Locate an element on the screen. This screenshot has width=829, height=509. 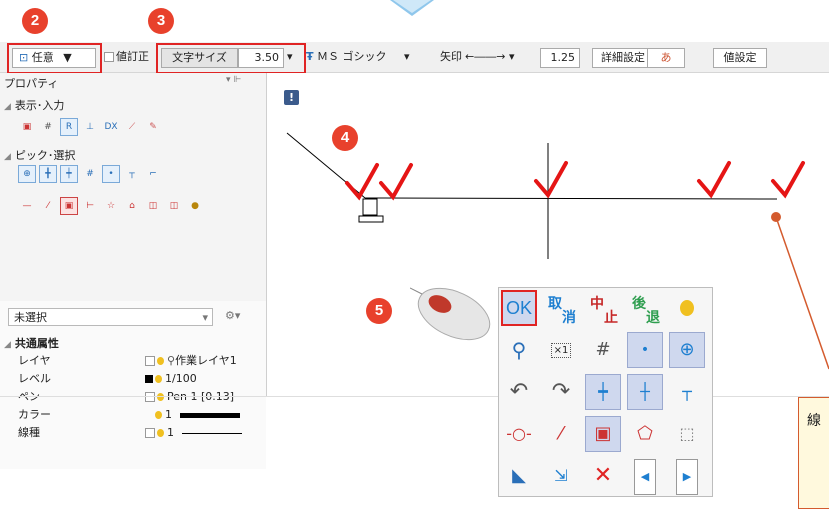
attr-value-pen: Pen 1 [0.13] is located at coordinates (189, 397).